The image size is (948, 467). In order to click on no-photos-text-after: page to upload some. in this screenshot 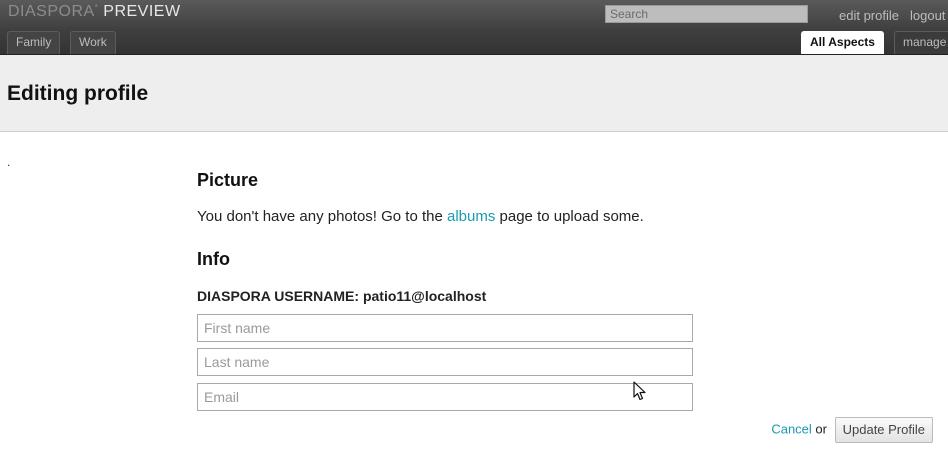, I will do `click(569, 216)`.